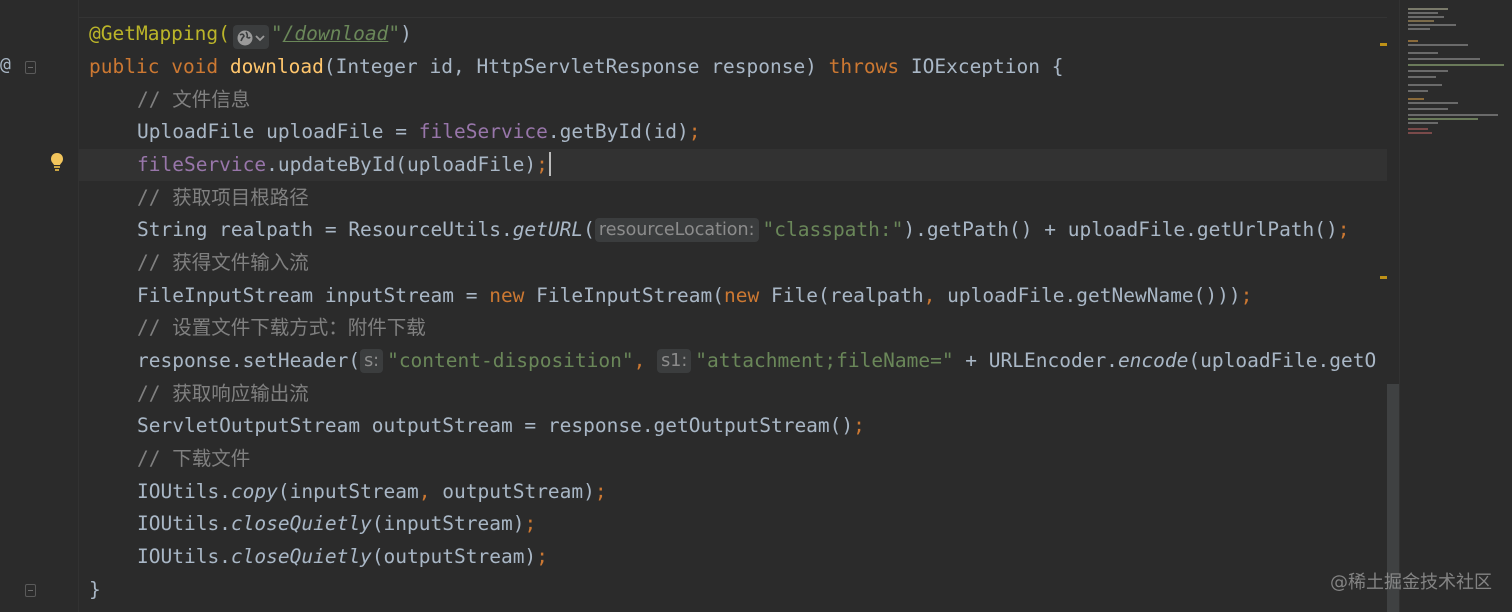 The image size is (1512, 612). What do you see at coordinates (169, 100) in the screenshot?
I see `comment-line: // 文件信息` at bounding box center [169, 100].